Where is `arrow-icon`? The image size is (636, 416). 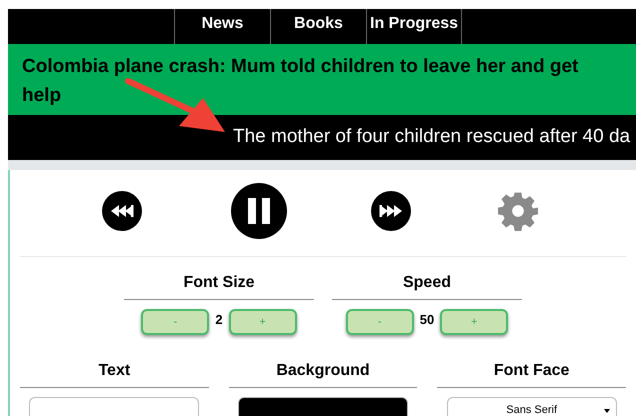 arrow-icon is located at coordinates (175, 105).